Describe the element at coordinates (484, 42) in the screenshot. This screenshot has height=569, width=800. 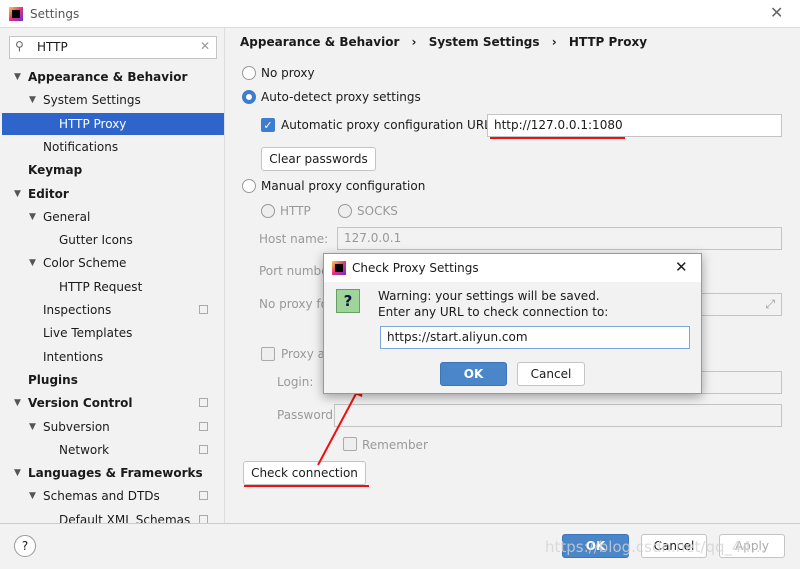
I see `breadcrumb-item: System Settings` at that location.